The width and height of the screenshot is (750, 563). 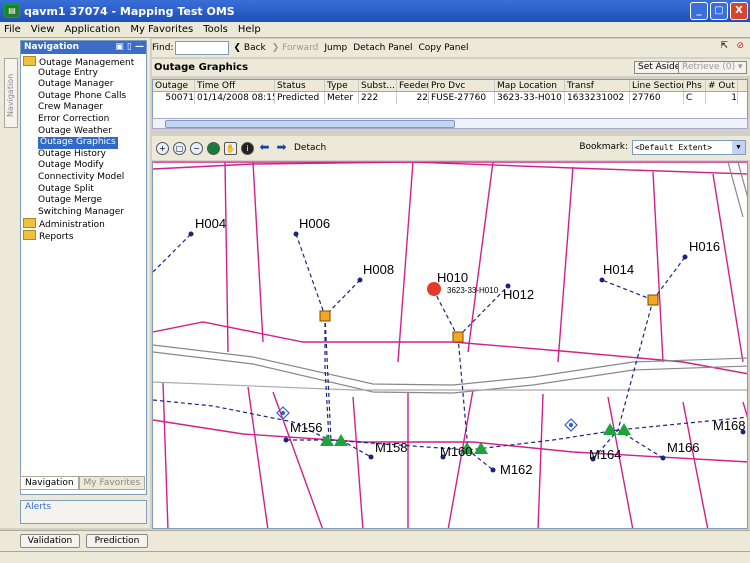 I want to click on copy-panel-button: Copy Panel, so click(x=444, y=48).